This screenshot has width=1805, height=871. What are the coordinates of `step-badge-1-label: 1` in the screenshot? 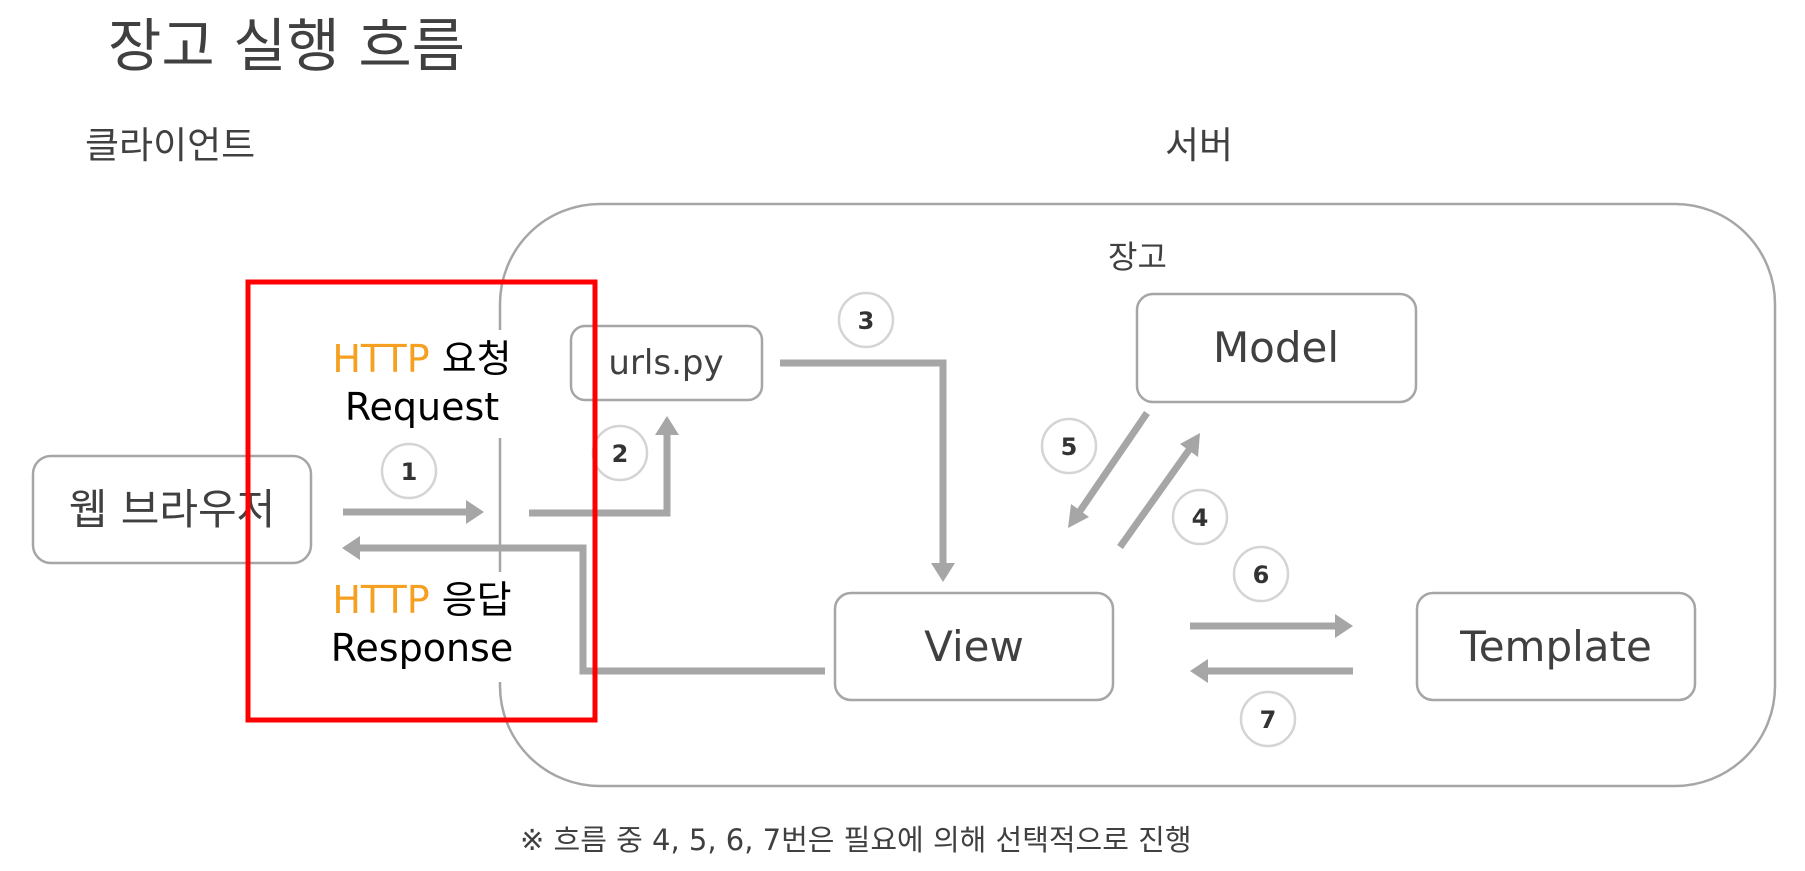 It's located at (409, 472).